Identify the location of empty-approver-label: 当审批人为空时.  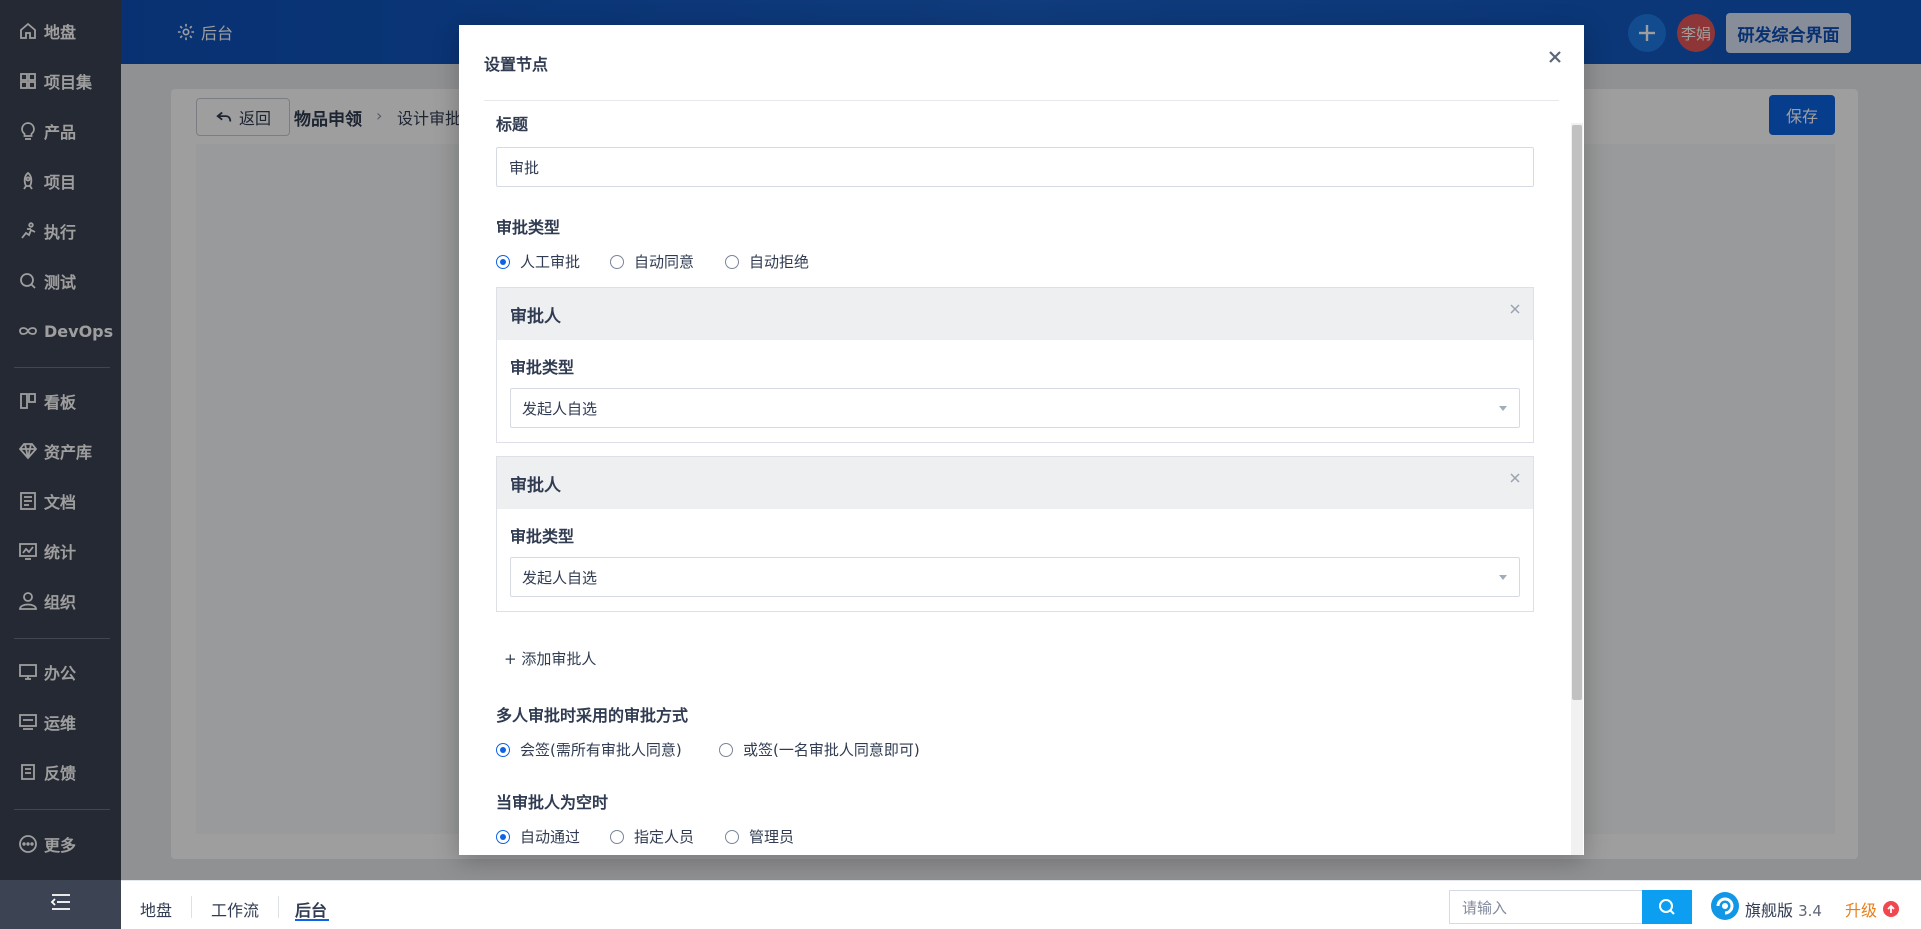
(552, 802).